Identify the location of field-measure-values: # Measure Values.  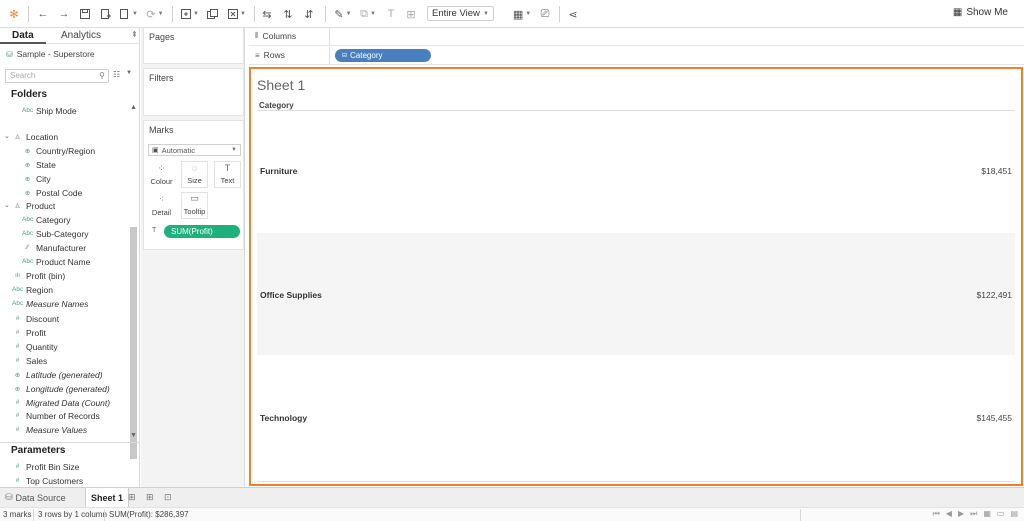
(49, 429).